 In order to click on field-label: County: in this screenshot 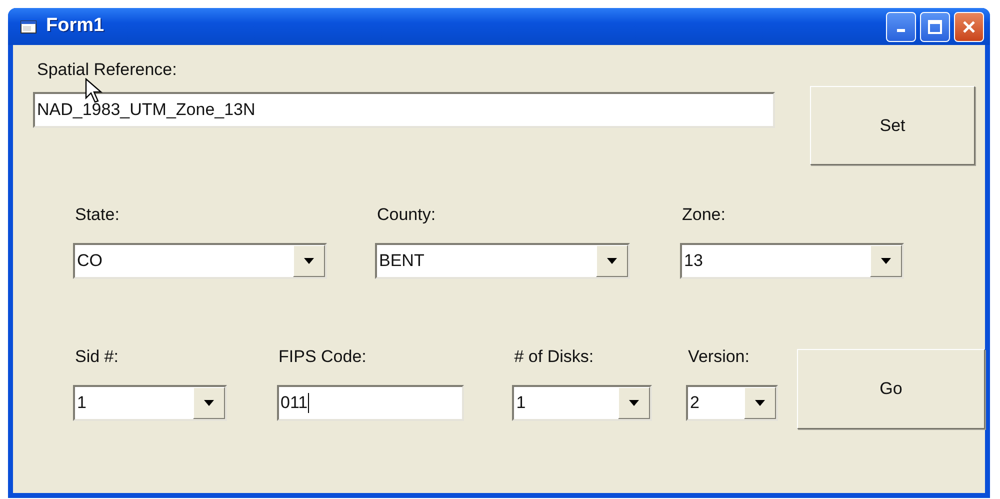, I will do `click(407, 215)`.